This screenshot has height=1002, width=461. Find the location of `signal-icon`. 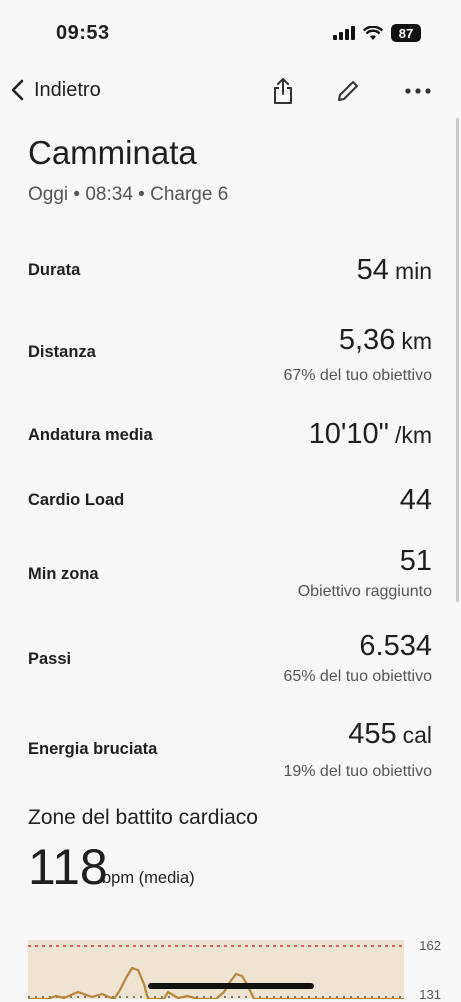

signal-icon is located at coordinates (344, 33).